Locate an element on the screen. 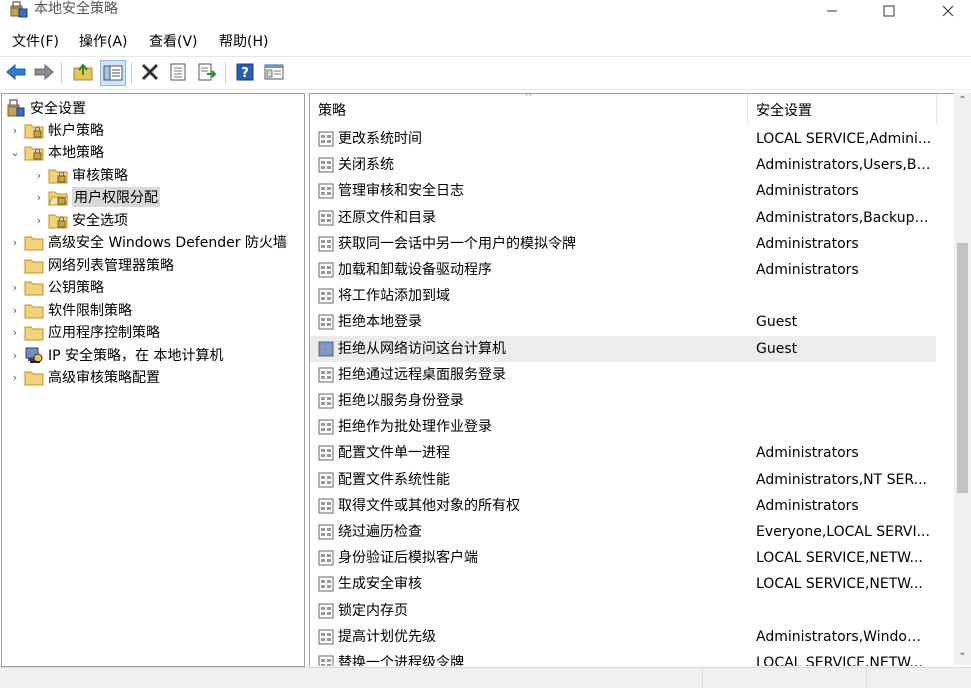 This screenshot has height=688, width=971. menu-help: 帮助(H) is located at coordinates (243, 42).